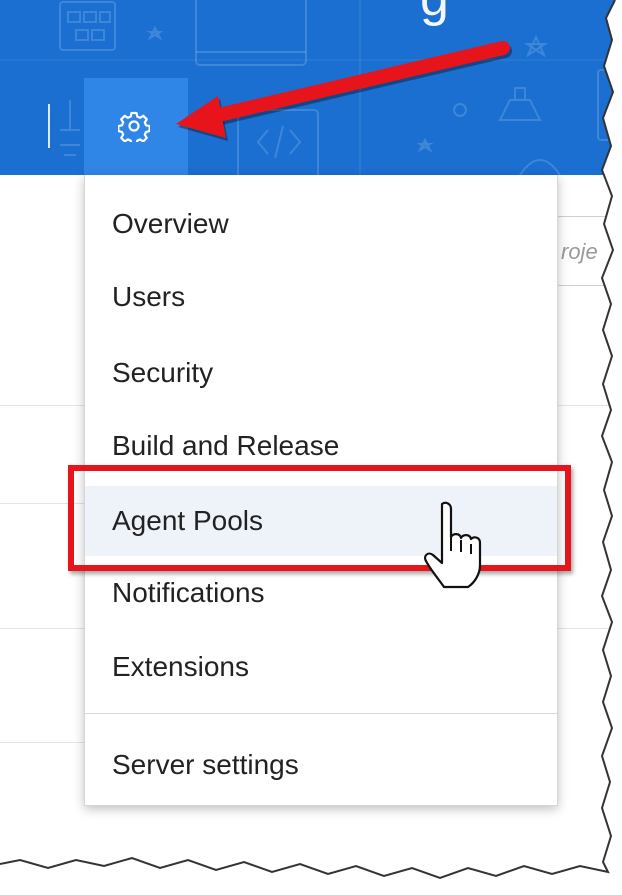 Image resolution: width=622 pixels, height=895 pixels. I want to click on header-title-fragment: g, so click(434, 12).